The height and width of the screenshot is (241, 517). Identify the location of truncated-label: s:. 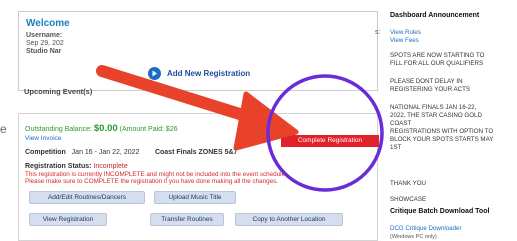
(378, 32).